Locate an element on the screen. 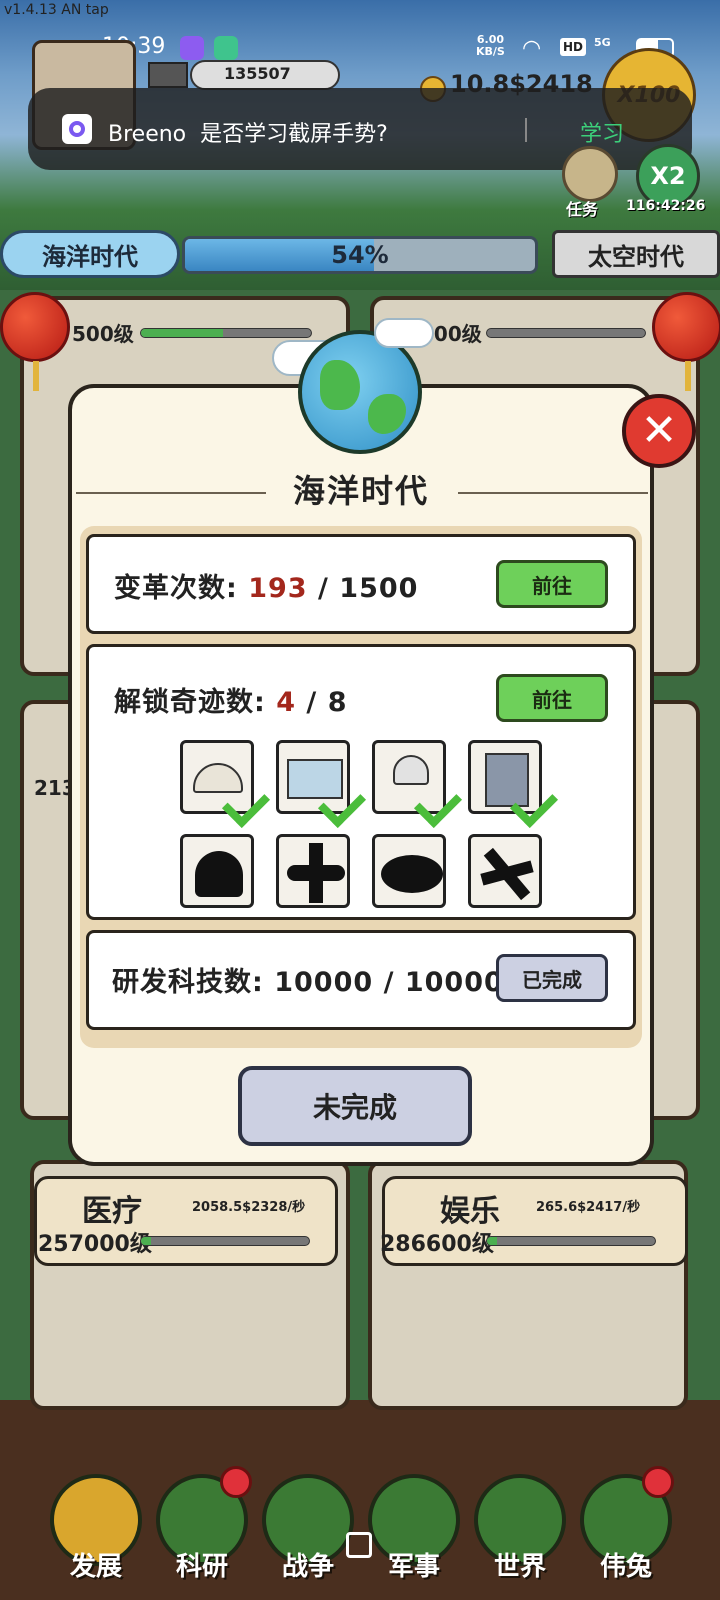 The height and width of the screenshot is (1600, 720). wonders-current: 4 is located at coordinates (286, 702).